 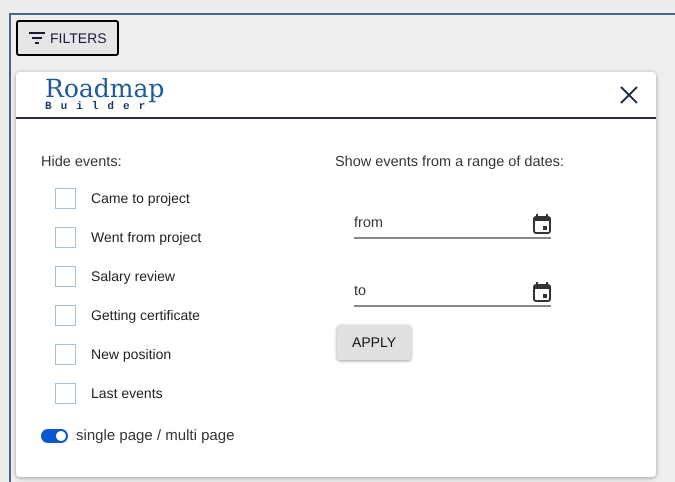 I want to click on apply-button: APPLY, so click(x=374, y=342).